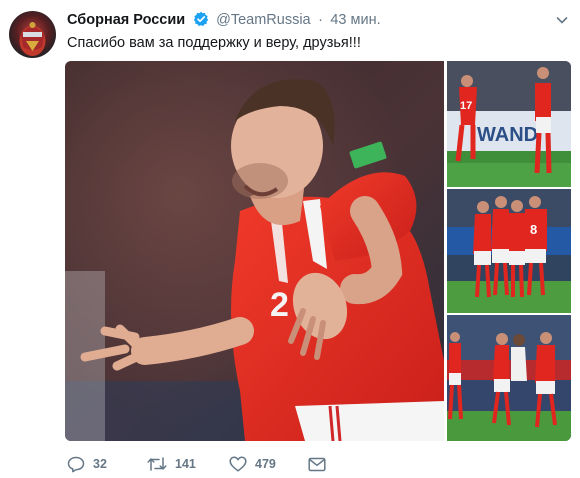  I want to click on verified-badge-icon, so click(201, 21).